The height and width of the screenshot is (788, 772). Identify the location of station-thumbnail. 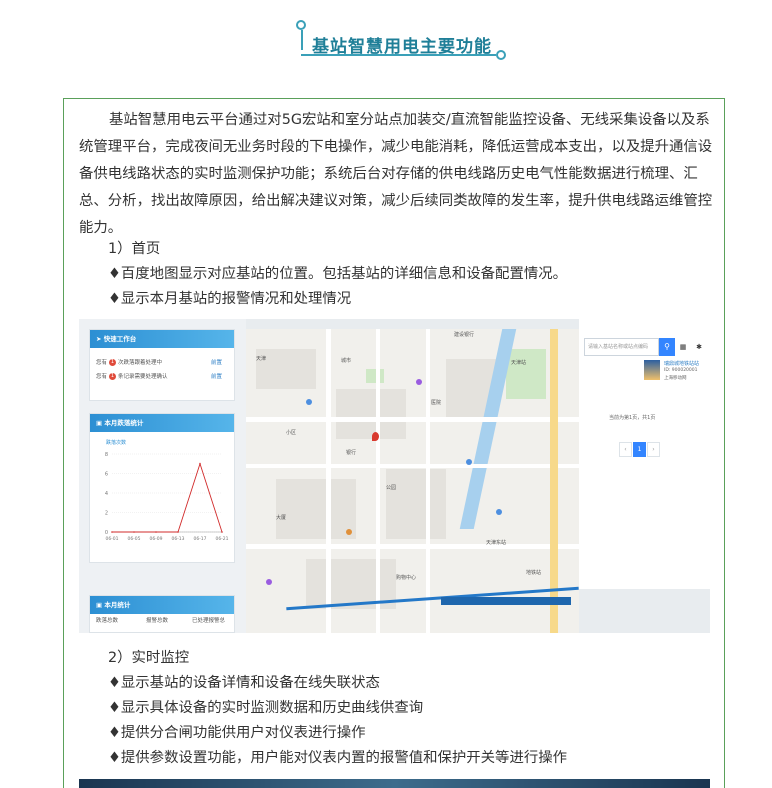
(652, 370).